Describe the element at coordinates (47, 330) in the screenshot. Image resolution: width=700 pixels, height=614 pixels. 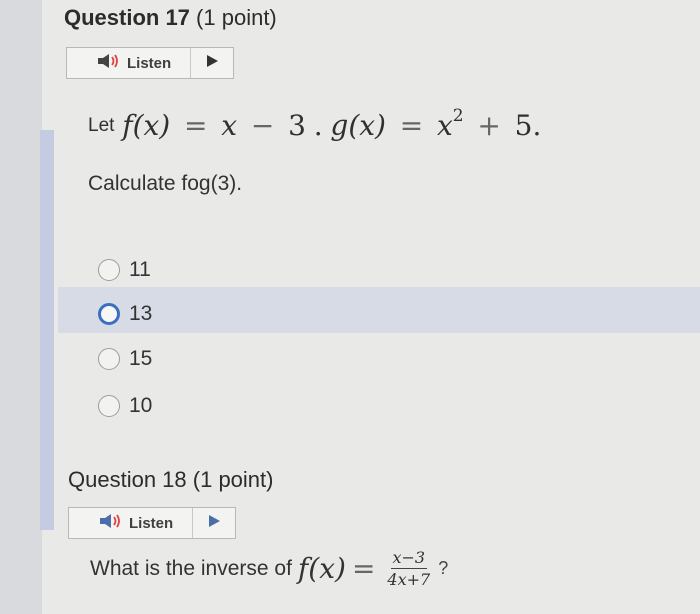
I see `scrollbar` at that location.